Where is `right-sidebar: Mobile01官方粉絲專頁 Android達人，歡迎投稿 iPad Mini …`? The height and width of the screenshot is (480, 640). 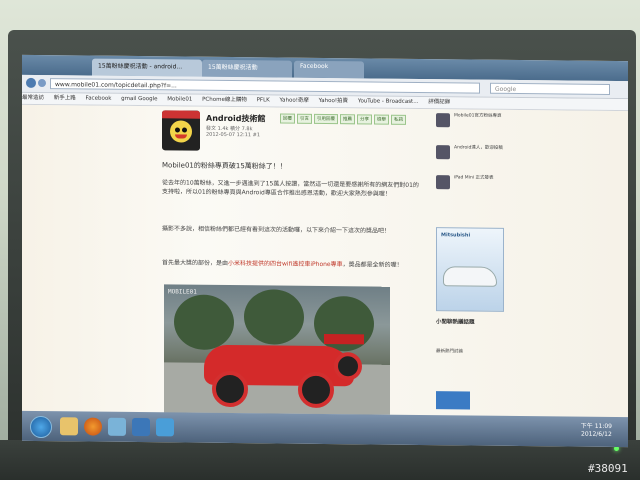 right-sidebar: Mobile01官方粉絲專頁 Android達人，歡迎投稿 iPad Mini … is located at coordinates (471, 262).